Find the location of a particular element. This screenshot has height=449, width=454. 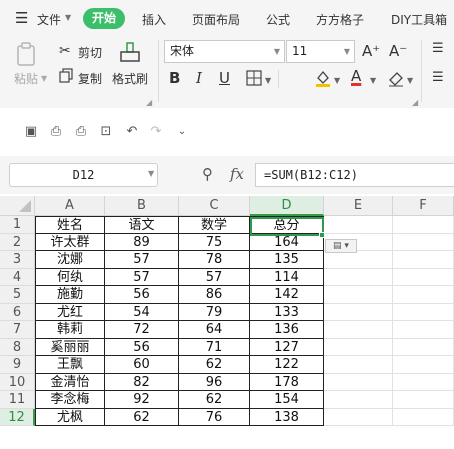

tab-start: 开始 is located at coordinates (104, 18).